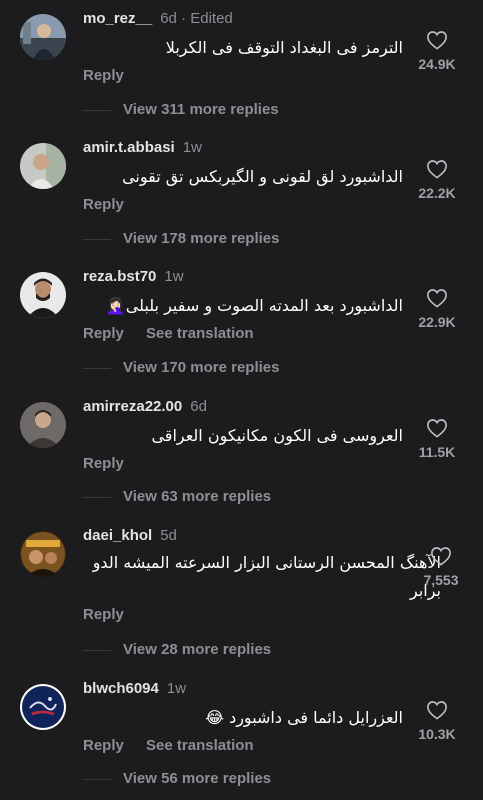  Describe the element at coordinates (134, 688) in the screenshot. I see `comment-username: blwch6094 1w` at that location.